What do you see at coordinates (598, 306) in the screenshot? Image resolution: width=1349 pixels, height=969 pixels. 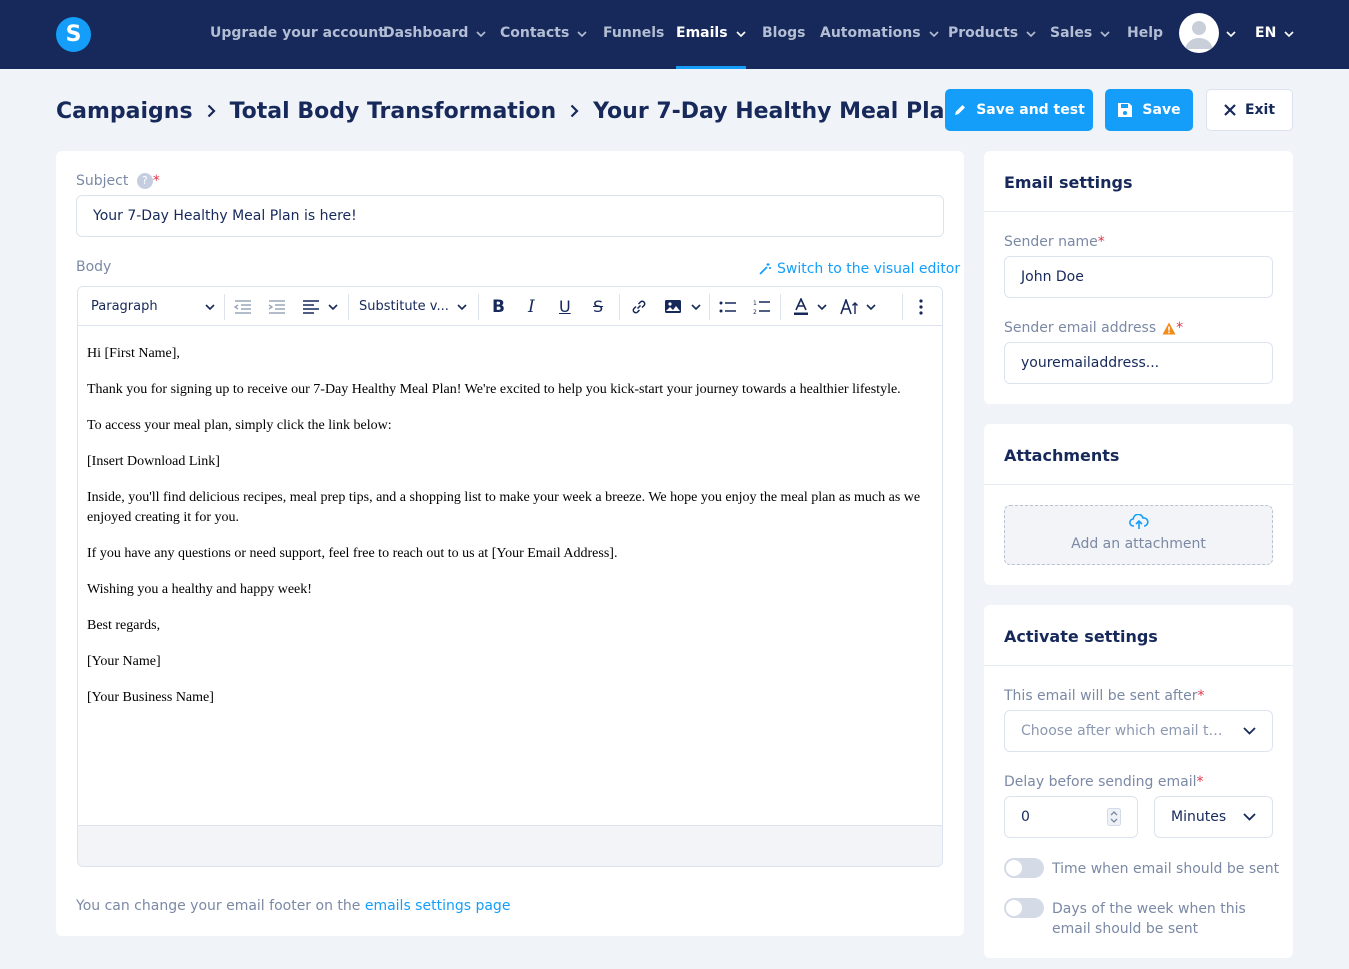 I see `strikethrough-icon: S` at bounding box center [598, 306].